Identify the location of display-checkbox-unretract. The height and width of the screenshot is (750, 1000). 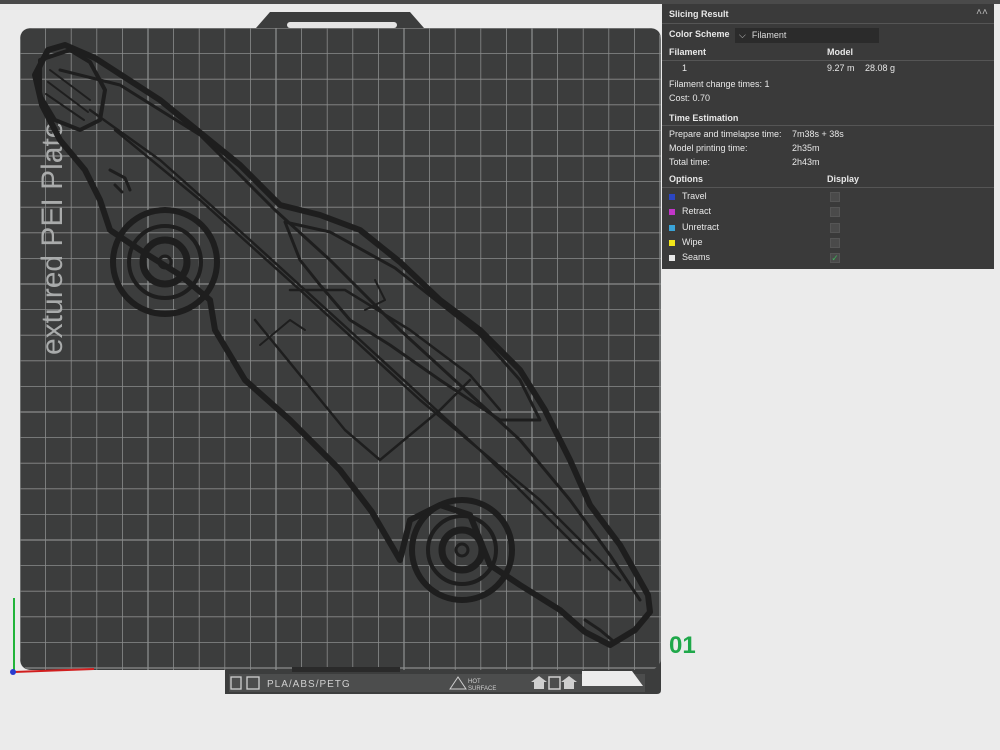
(835, 227).